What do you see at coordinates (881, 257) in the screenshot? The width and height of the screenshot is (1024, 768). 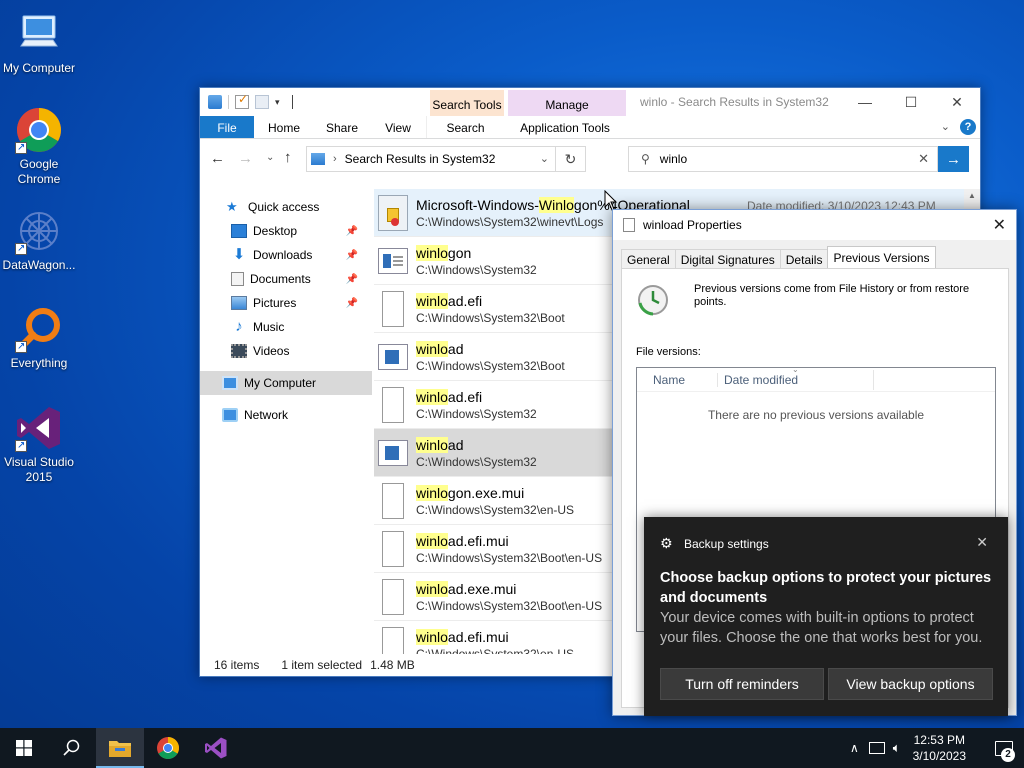 I see `tab-previous-versions: Previous Versions` at bounding box center [881, 257].